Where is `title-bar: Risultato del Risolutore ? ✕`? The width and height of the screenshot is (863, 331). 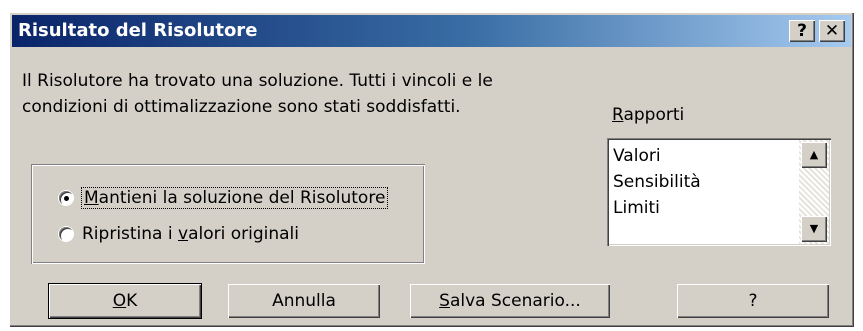
title-bar: Risultato del Risolutore ? ✕ is located at coordinates (431, 31).